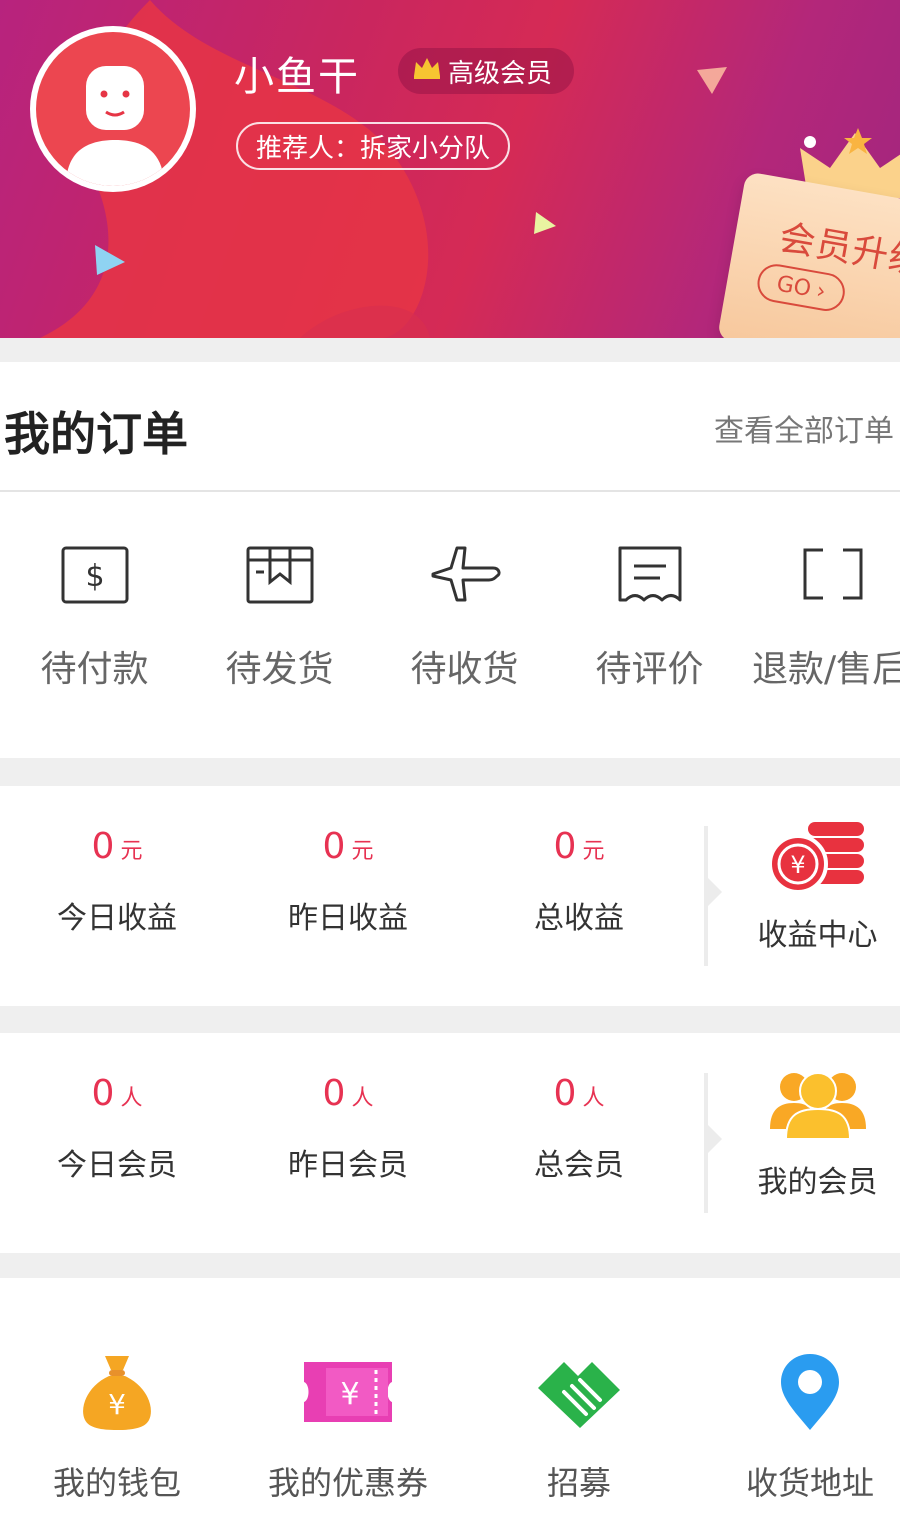  I want to click on money-bag-icon: ¥, so click(117, 1393).